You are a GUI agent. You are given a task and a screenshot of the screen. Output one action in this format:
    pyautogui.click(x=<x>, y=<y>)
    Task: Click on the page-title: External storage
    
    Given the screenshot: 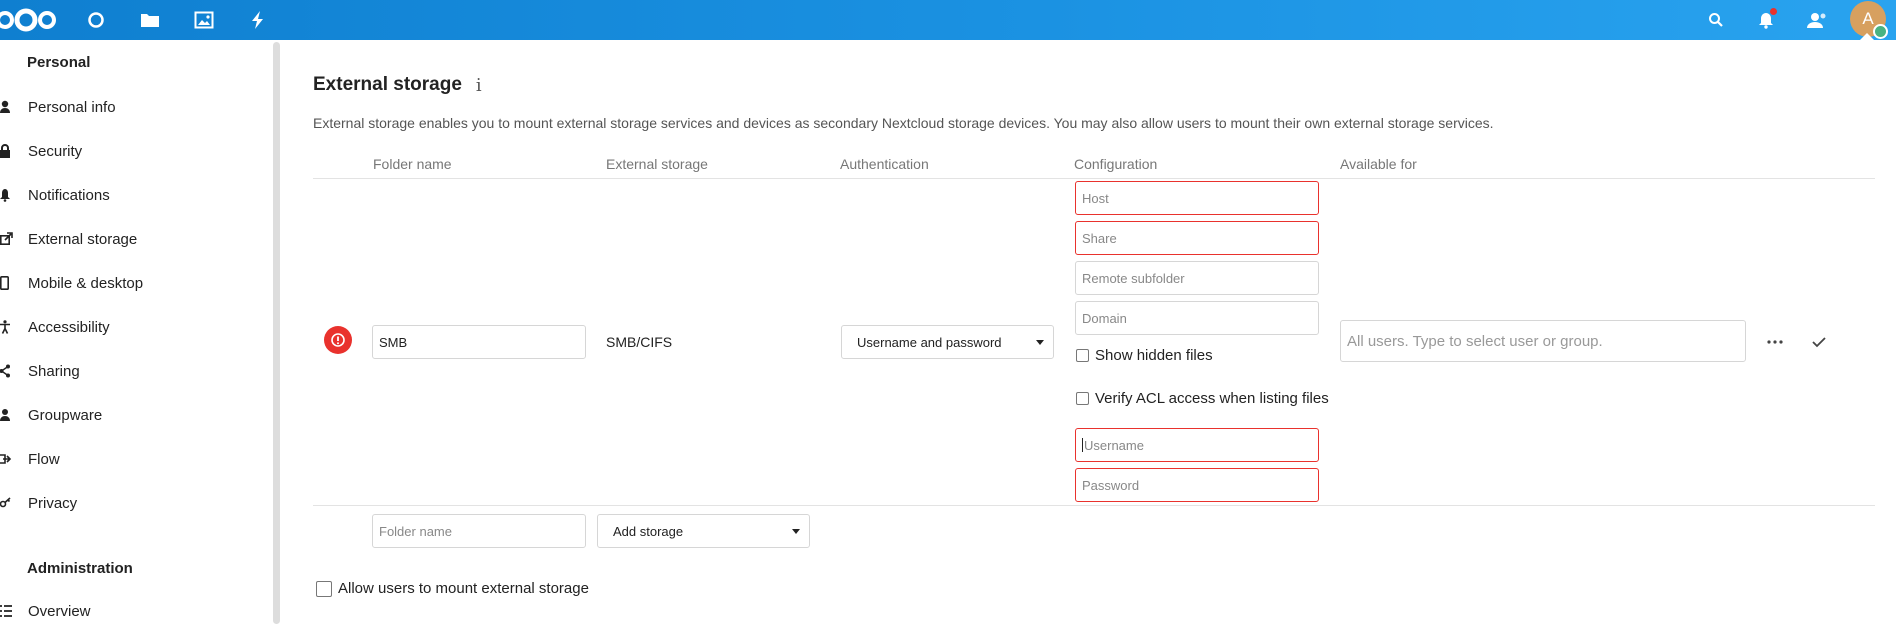 What is the action you would take?
    pyautogui.click(x=387, y=84)
    